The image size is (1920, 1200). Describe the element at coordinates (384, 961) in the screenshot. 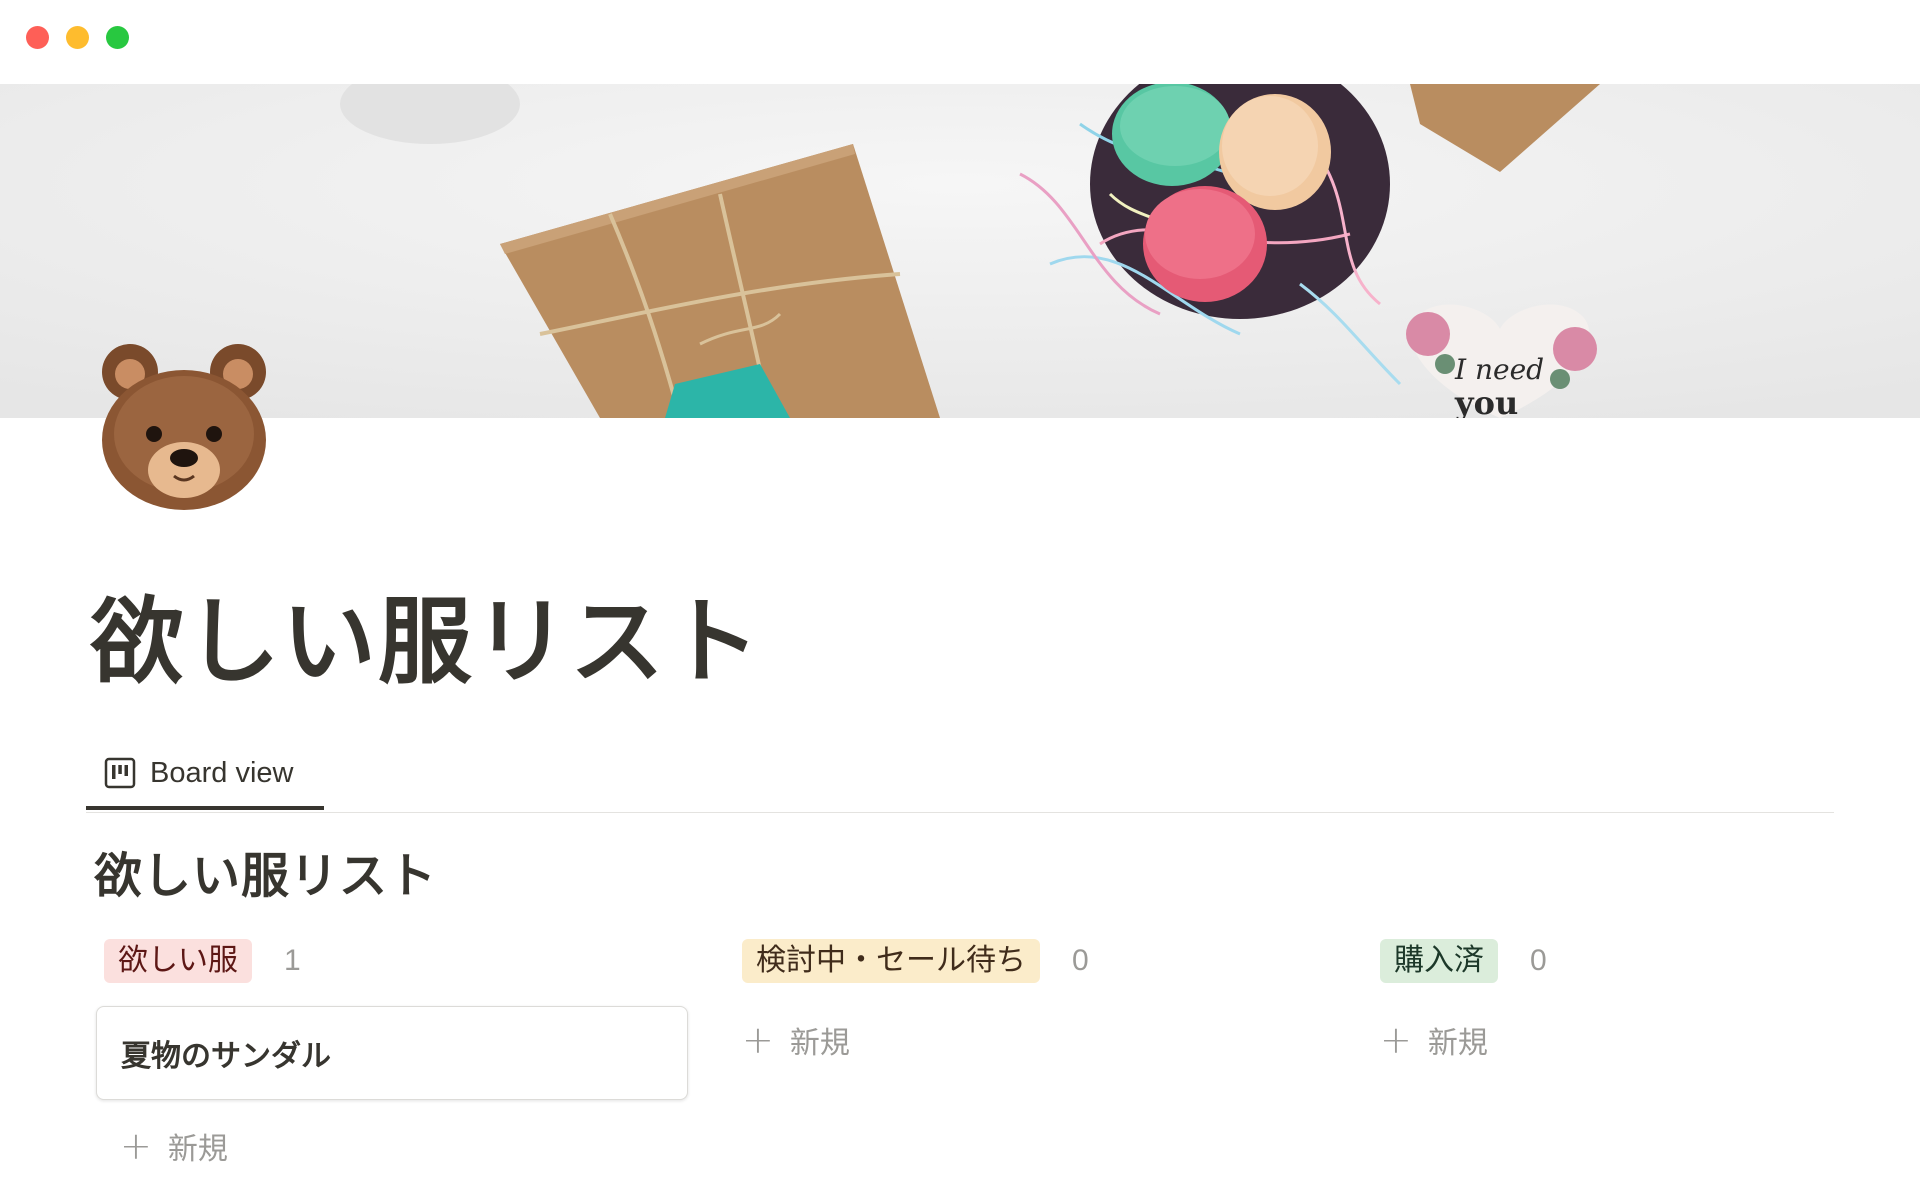

I see `column-header: 欲しい服 1` at that location.